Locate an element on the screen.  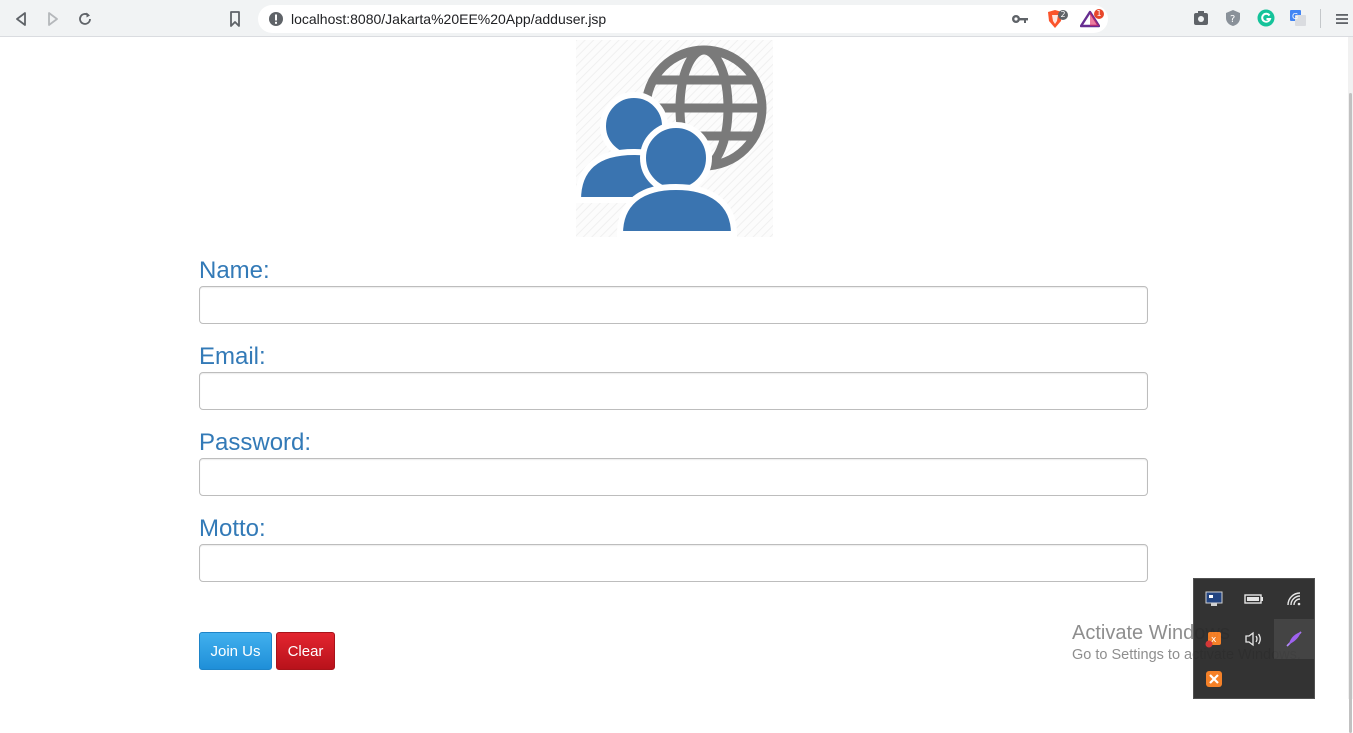
password-input is located at coordinates (673, 477).